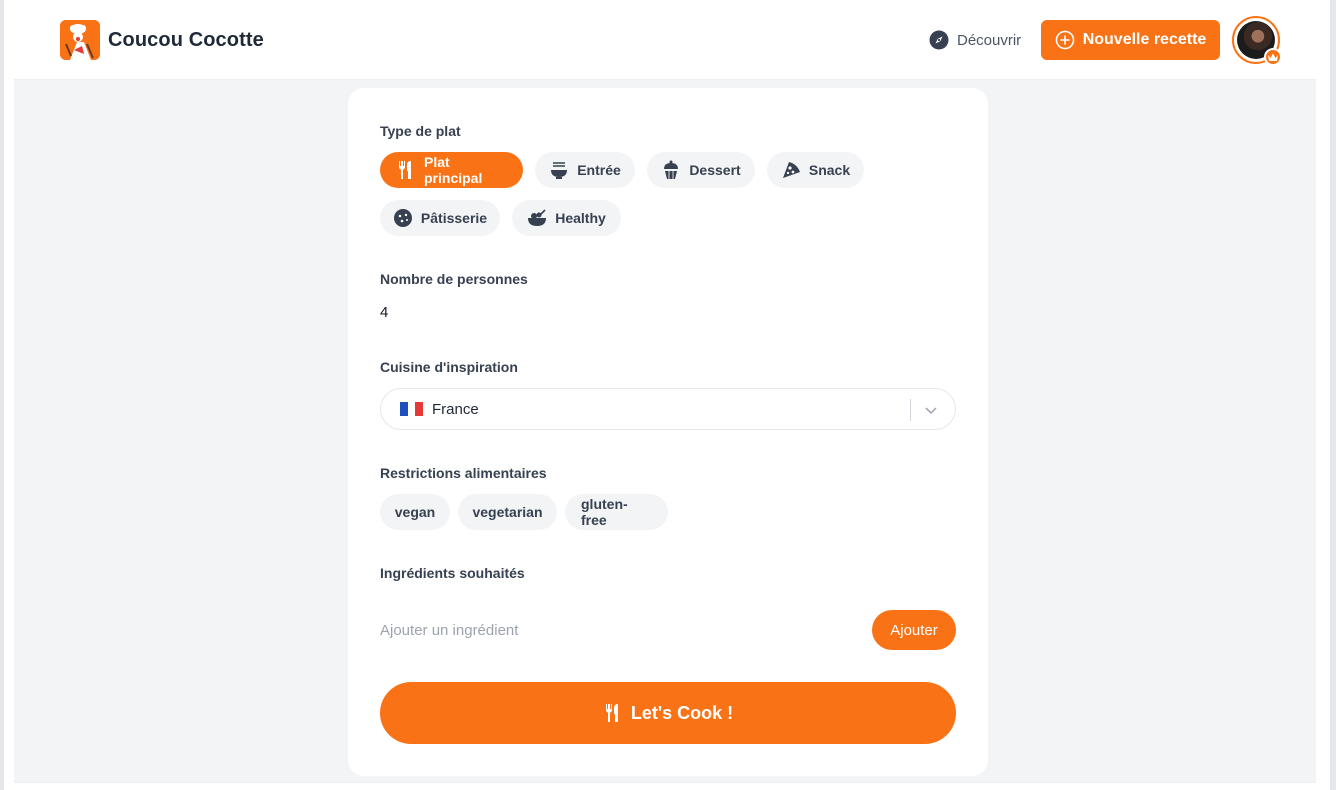 Image resolution: width=1336 pixels, height=790 pixels. Describe the element at coordinates (454, 279) in the screenshot. I see `servings-label: Nombre de personnes` at that location.